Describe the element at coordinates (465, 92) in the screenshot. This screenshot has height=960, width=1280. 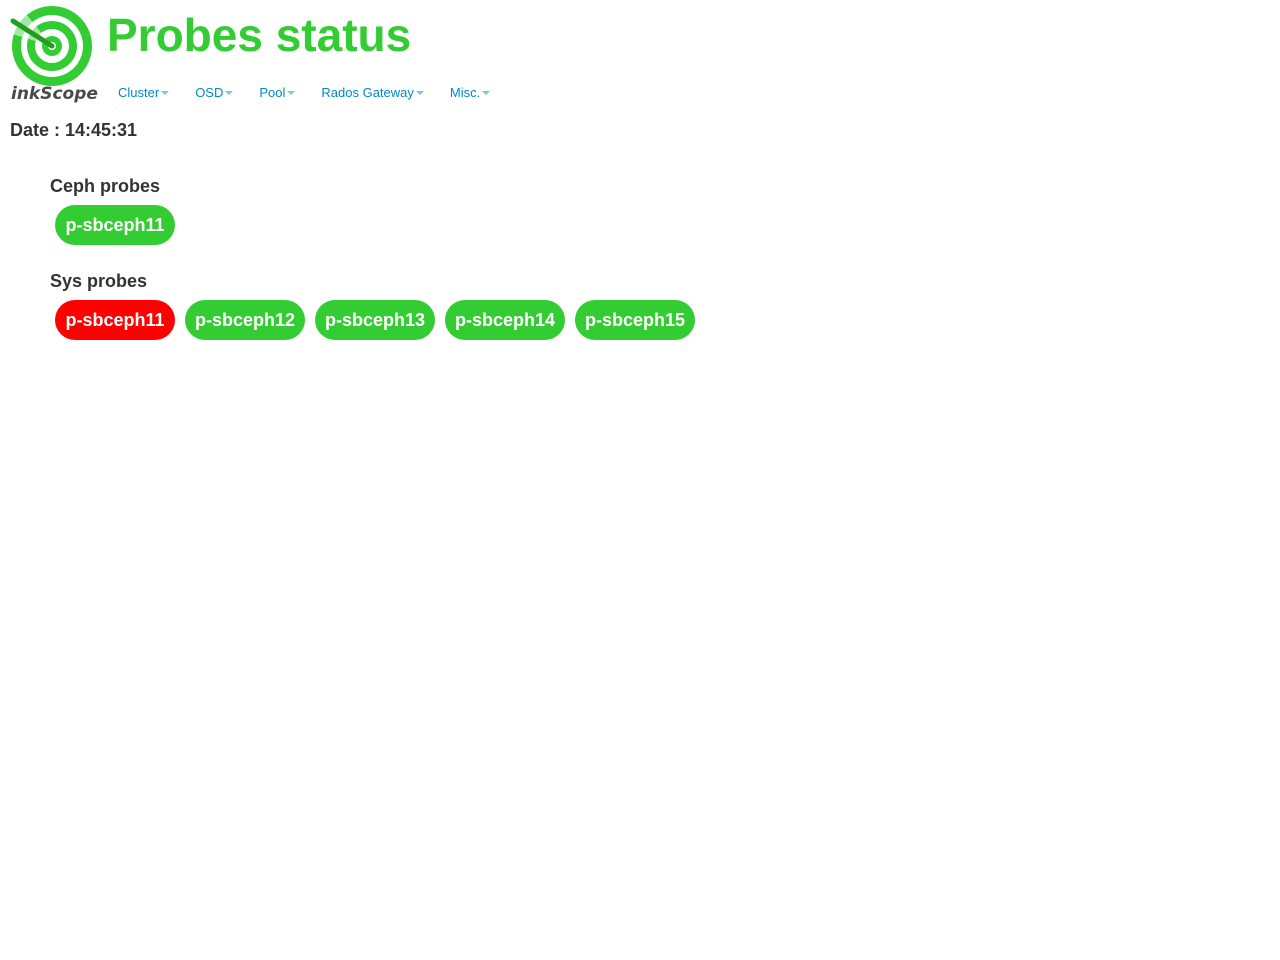
I see `menu-misc-label: Misc.` at that location.